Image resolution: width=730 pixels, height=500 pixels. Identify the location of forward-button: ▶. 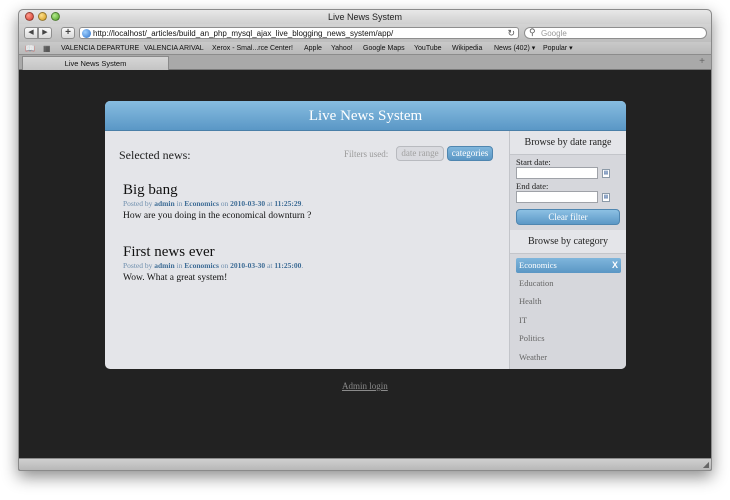
(45, 33).